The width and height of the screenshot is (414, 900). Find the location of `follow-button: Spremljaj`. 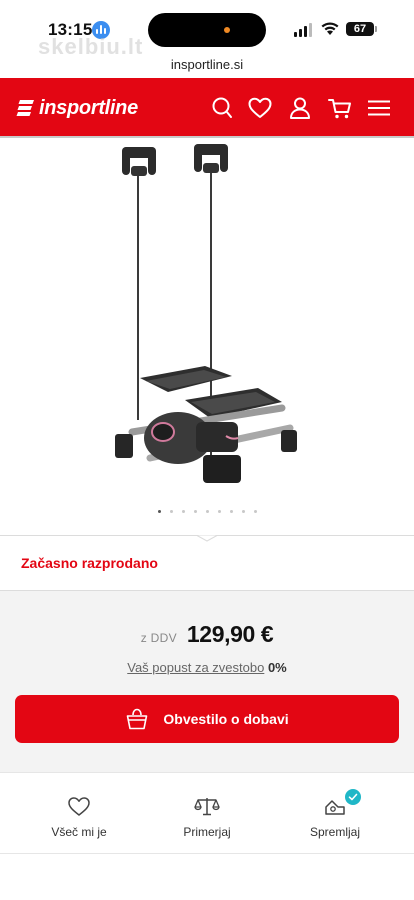

follow-button: Spremljaj is located at coordinates (335, 815).